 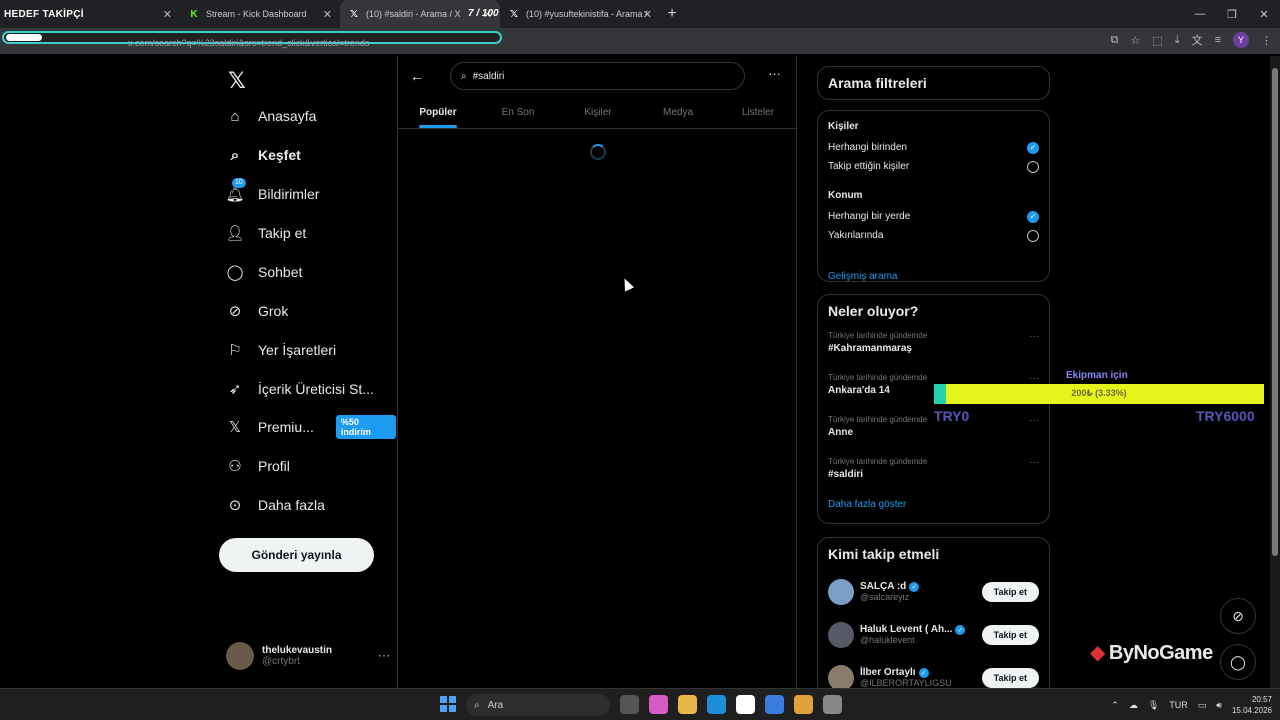 What do you see at coordinates (1153, 705) in the screenshot?
I see `microphone-icon: 🎙︎` at bounding box center [1153, 705].